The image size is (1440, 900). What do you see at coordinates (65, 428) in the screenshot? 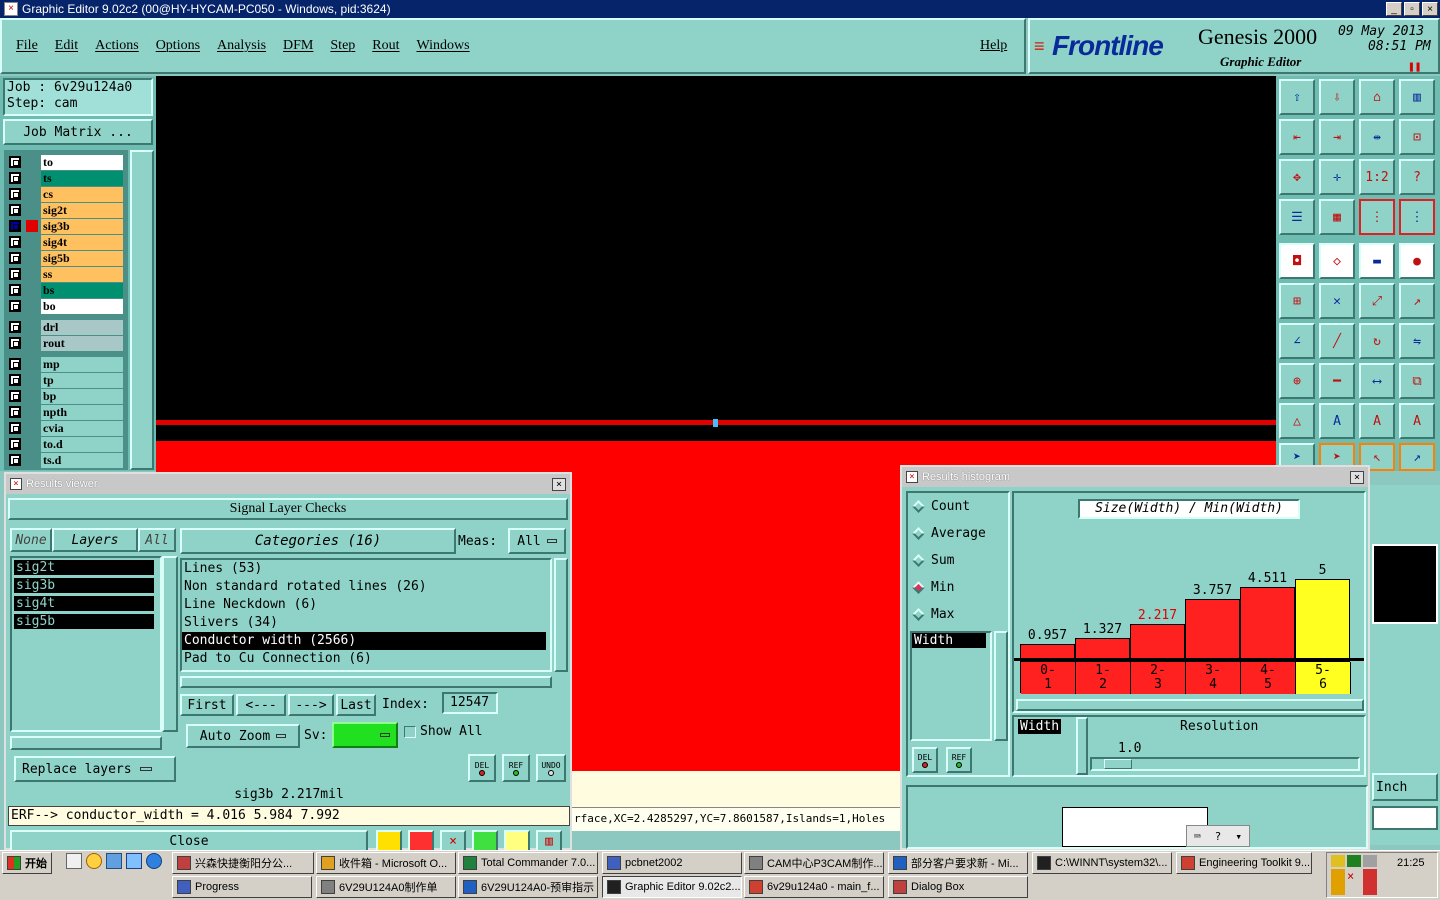
I see `layer-row-cvia: cvia` at bounding box center [65, 428].